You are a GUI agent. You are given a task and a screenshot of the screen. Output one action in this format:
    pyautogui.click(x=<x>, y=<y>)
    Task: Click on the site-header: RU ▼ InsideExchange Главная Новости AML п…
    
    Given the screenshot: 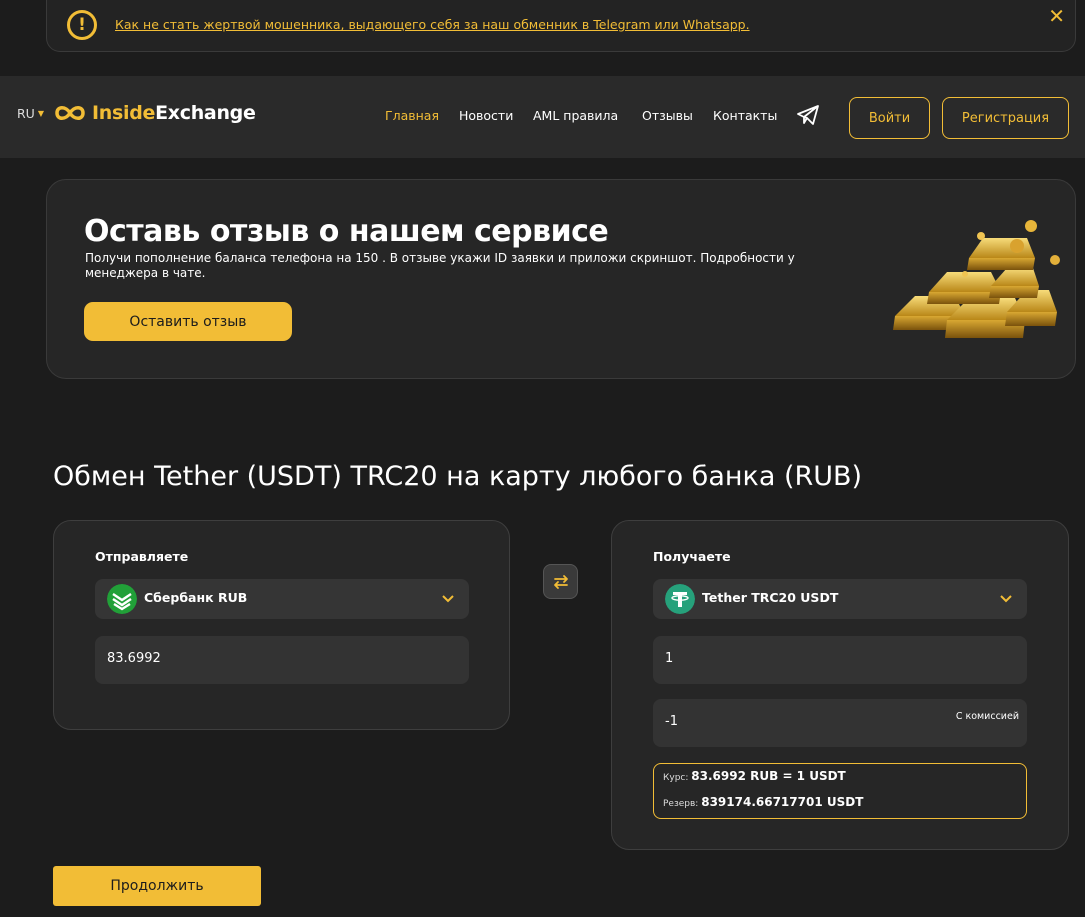 What is the action you would take?
    pyautogui.click(x=542, y=117)
    